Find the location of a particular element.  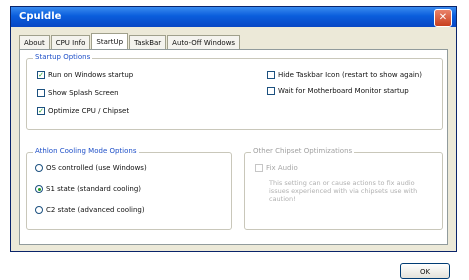

fix-audio-option: Fix Audio is located at coordinates (276, 168).